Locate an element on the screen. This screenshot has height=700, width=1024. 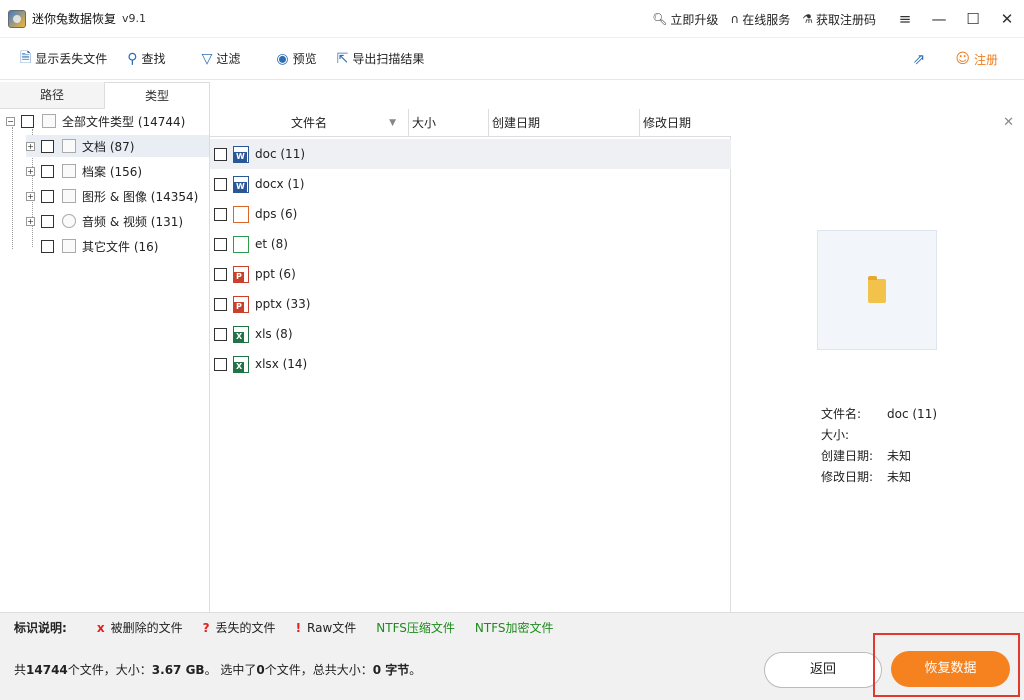
table-row: et (8) is located at coordinates (470, 244).